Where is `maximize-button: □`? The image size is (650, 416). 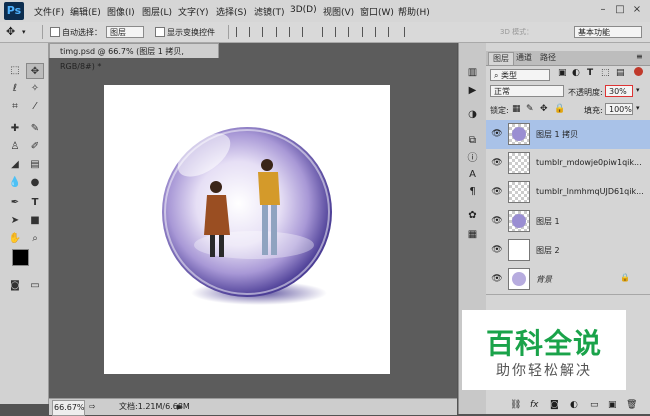 maximize-button: □ is located at coordinates (620, 10).